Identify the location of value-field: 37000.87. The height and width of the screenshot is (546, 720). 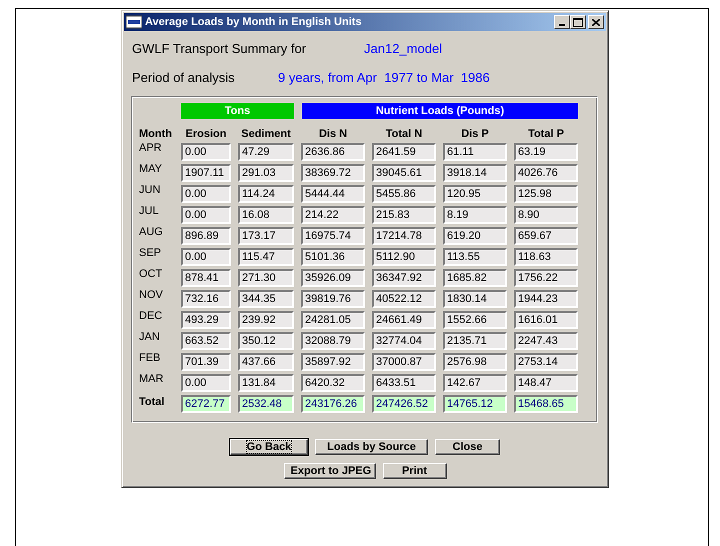
(404, 362).